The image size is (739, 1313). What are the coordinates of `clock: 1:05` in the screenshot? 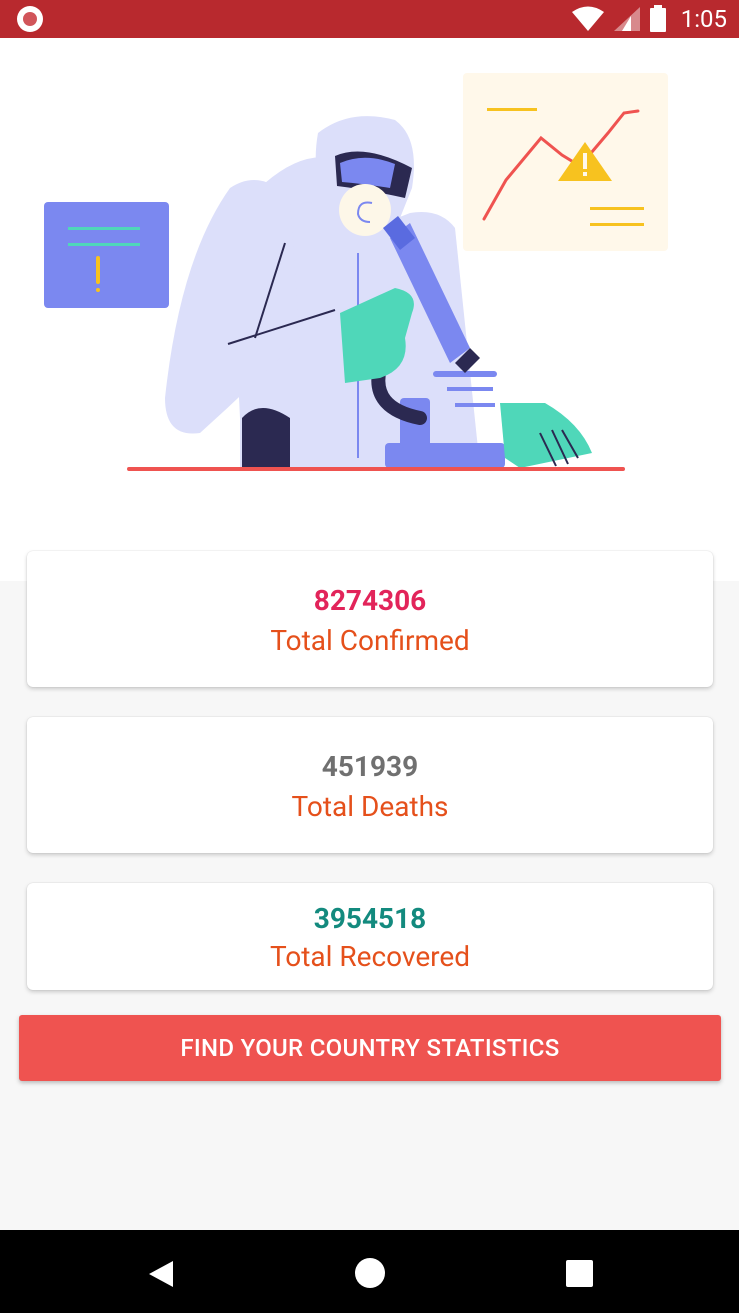 It's located at (703, 19).